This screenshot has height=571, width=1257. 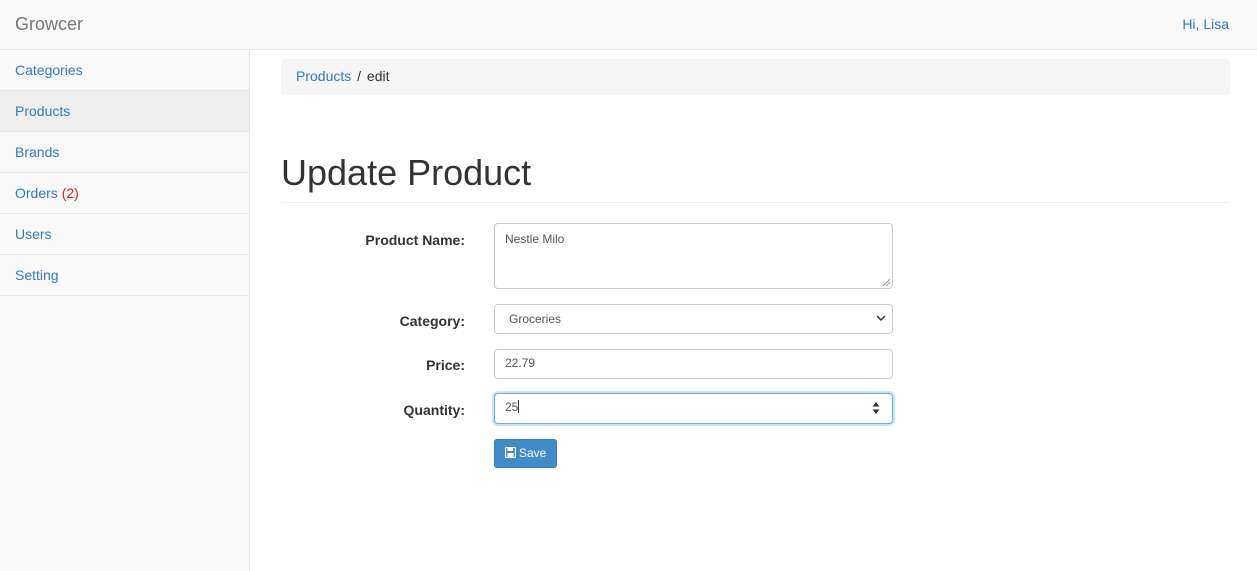 What do you see at coordinates (37, 275) in the screenshot?
I see `sidebar-item-label: Setting` at bounding box center [37, 275].